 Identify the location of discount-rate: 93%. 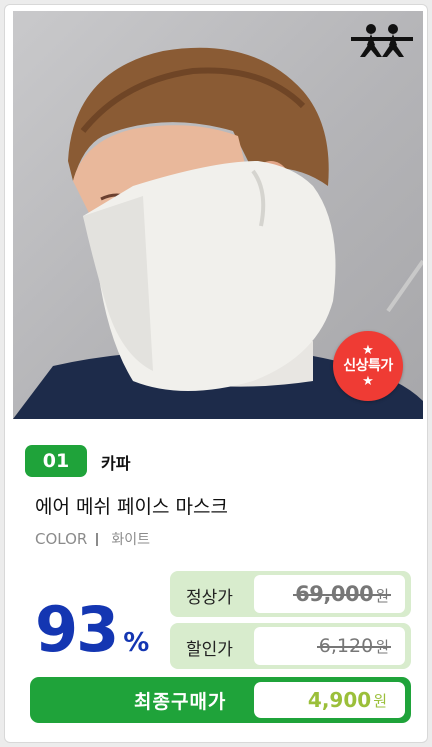
(92, 630).